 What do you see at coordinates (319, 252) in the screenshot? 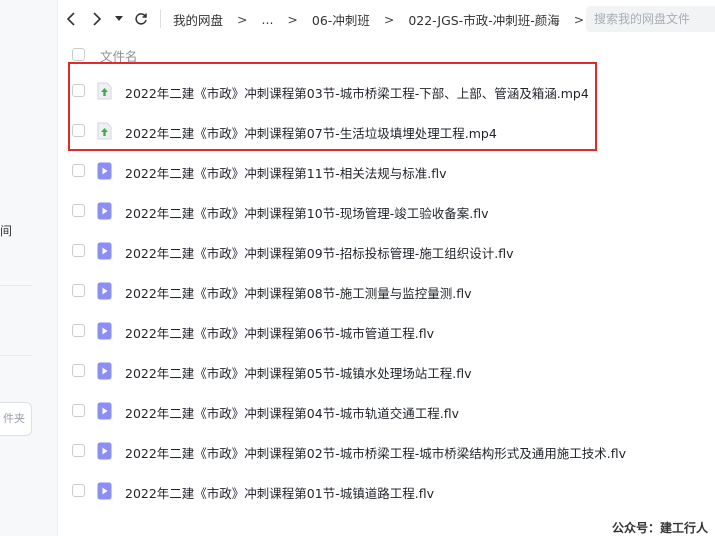
I see `file-name: 2022年二建《市政》冲刺课程第09节-招标投标管理-施工组织设计.flv` at bounding box center [319, 252].